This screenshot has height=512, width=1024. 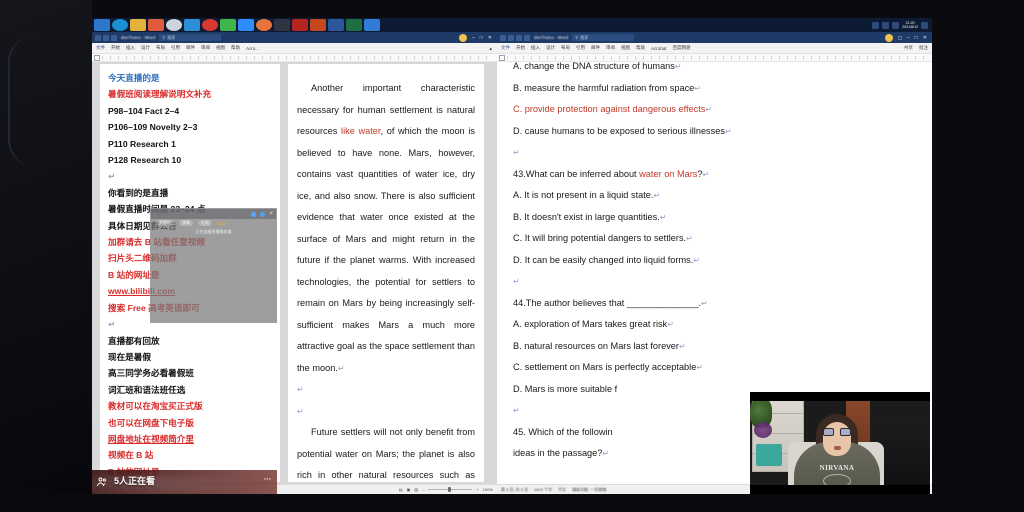 I want to click on word-right-ruler, so click(x=714, y=58).